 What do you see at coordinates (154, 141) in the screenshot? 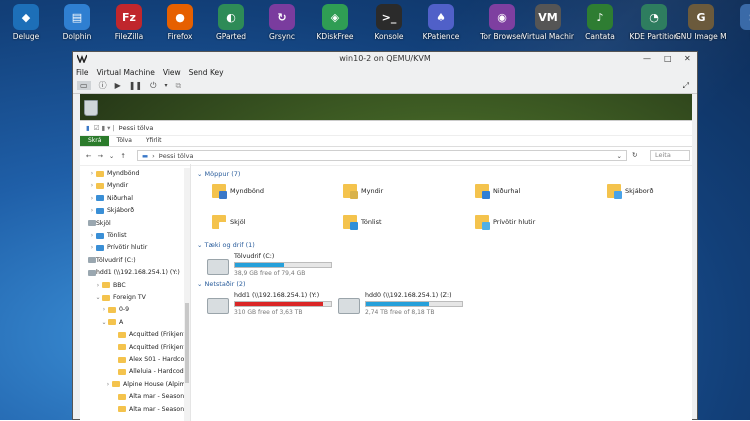
I see `ribbon-view-tab: Yfirlit` at bounding box center [154, 141].